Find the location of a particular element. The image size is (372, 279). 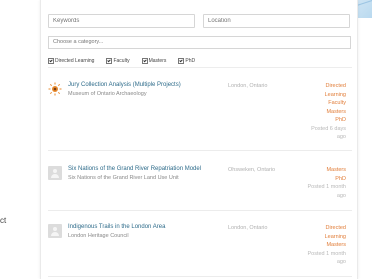

job-tags: Masters PhD Posted 1 month ago is located at coordinates (326, 183).